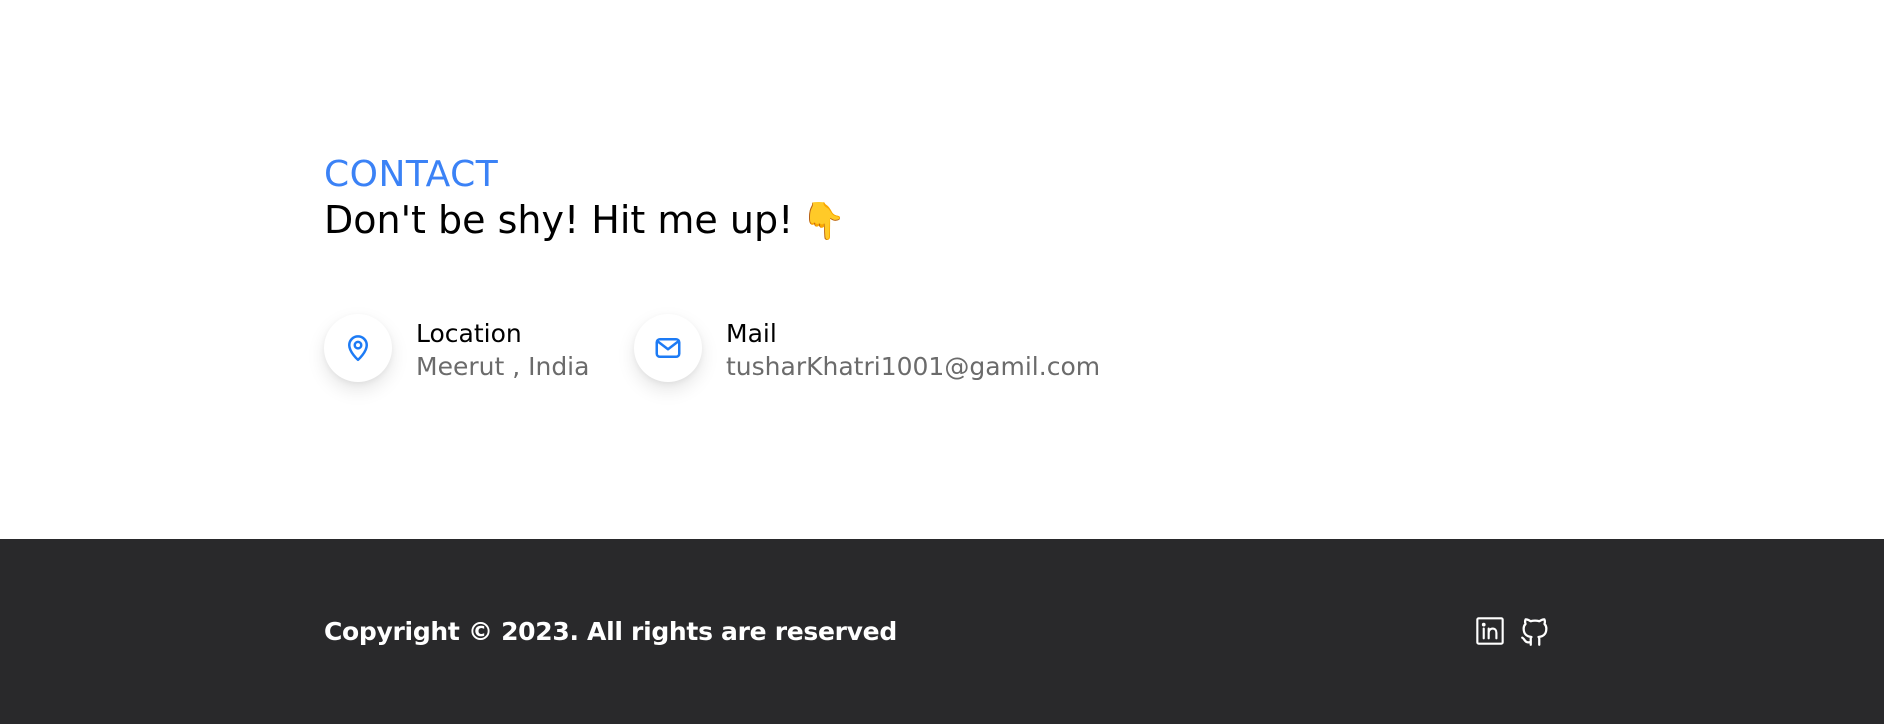 The width and height of the screenshot is (1884, 724). Describe the element at coordinates (502, 351) in the screenshot. I see `location-text: Location Meerut , India` at that location.